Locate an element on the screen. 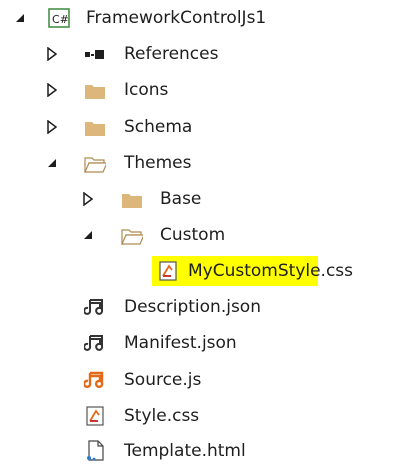 The height and width of the screenshot is (467, 420). tree-item-custom: Custom is located at coordinates (210, 235).